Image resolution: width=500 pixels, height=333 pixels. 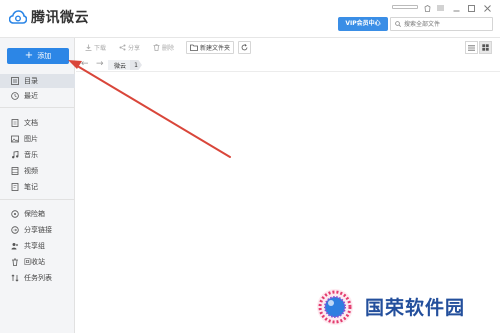 I want to click on app-logo: 腾讯微云, so click(x=49, y=17).